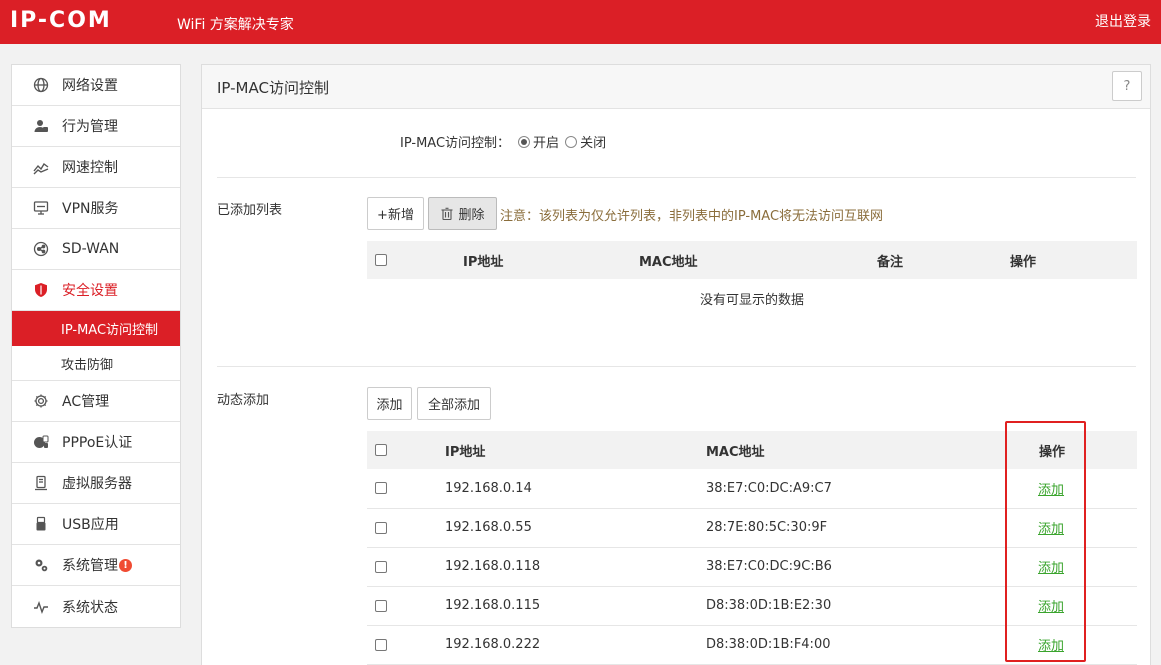  Describe the element at coordinates (447, 213) in the screenshot. I see `trash-icon` at that location.